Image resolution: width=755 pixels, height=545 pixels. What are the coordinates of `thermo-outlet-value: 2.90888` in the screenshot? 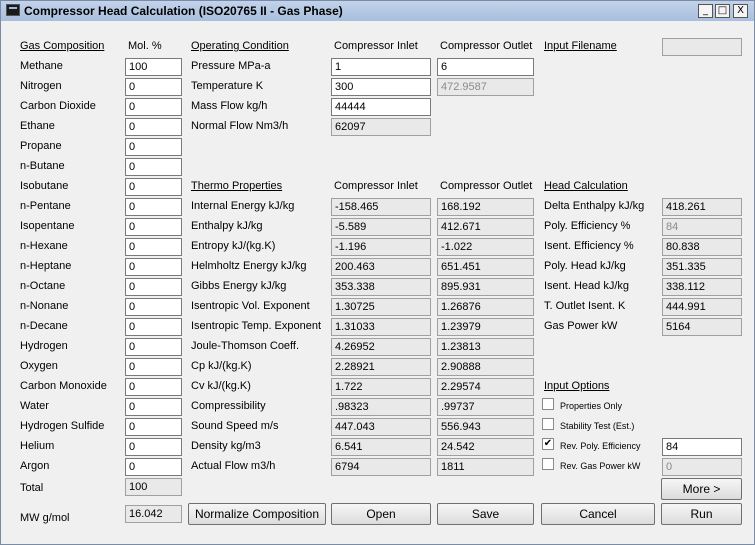 It's located at (485, 367).